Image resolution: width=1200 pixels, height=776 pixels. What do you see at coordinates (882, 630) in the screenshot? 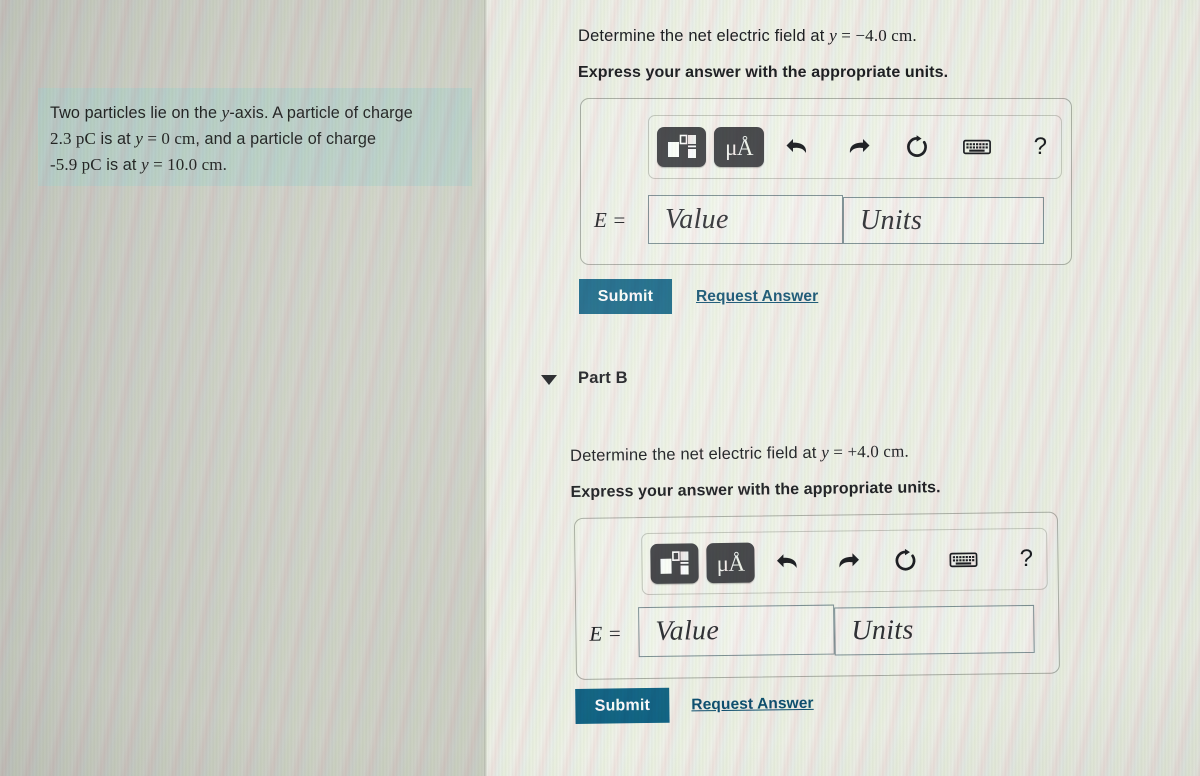
I see `part-b-units-placeholder: Units` at bounding box center [882, 630].